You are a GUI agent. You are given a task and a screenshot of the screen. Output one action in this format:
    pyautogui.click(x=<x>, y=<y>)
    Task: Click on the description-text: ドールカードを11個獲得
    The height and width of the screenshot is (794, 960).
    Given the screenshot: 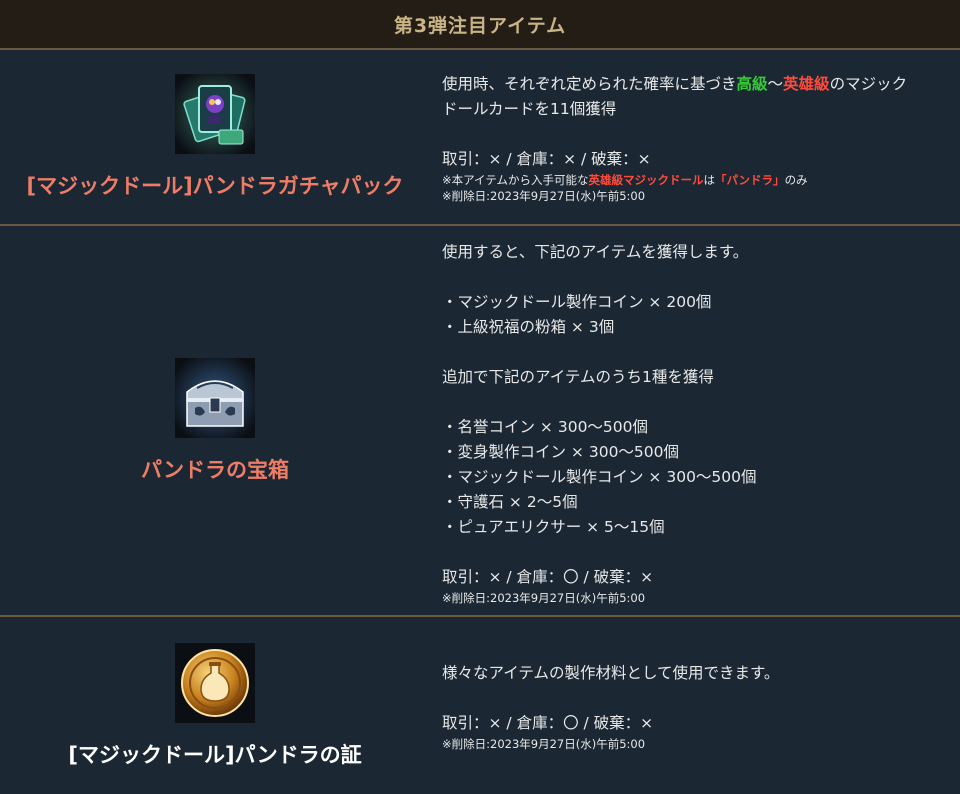 What is the action you would take?
    pyautogui.click(x=529, y=109)
    